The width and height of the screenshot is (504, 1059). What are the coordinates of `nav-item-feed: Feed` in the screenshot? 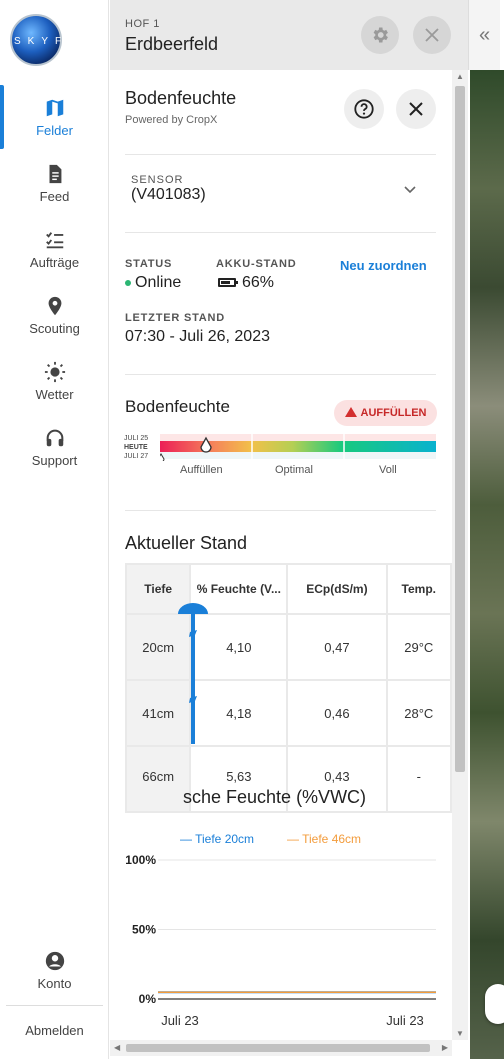 It's located at (54, 193).